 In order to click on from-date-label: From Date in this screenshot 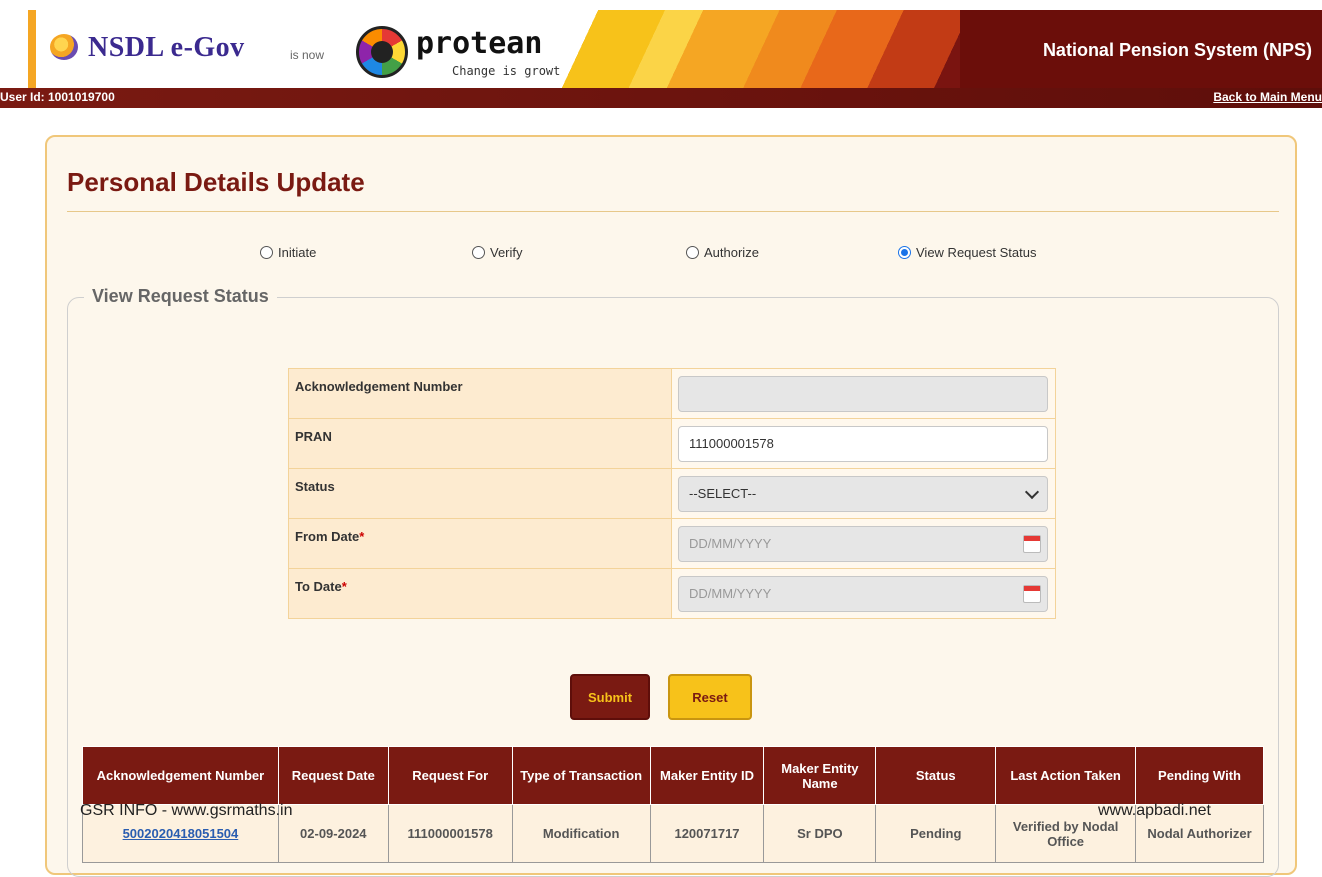, I will do `click(327, 536)`.